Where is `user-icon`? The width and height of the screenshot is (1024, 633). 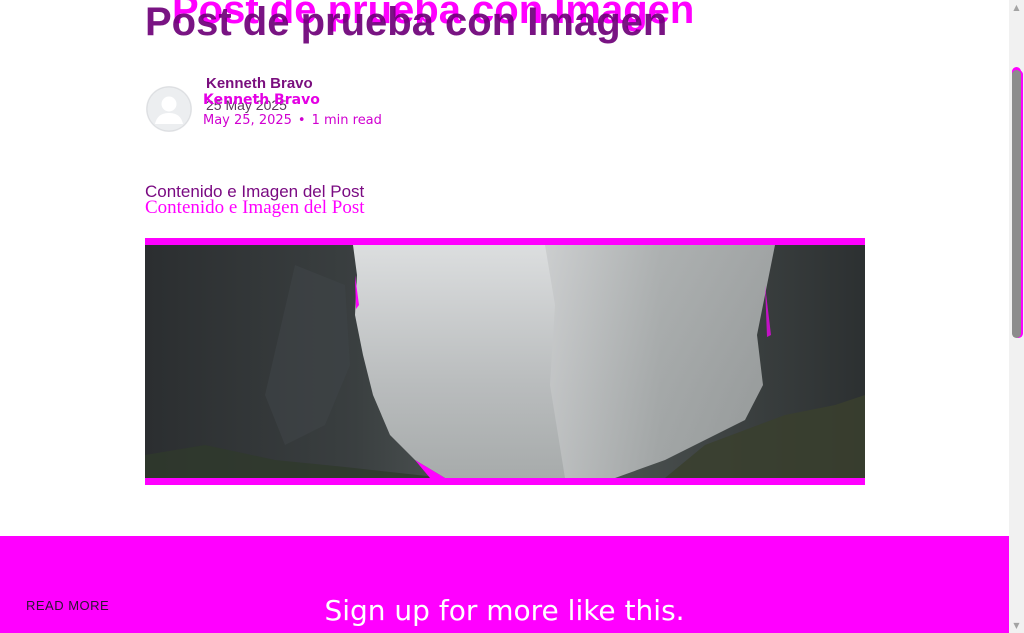 user-icon is located at coordinates (169, 109).